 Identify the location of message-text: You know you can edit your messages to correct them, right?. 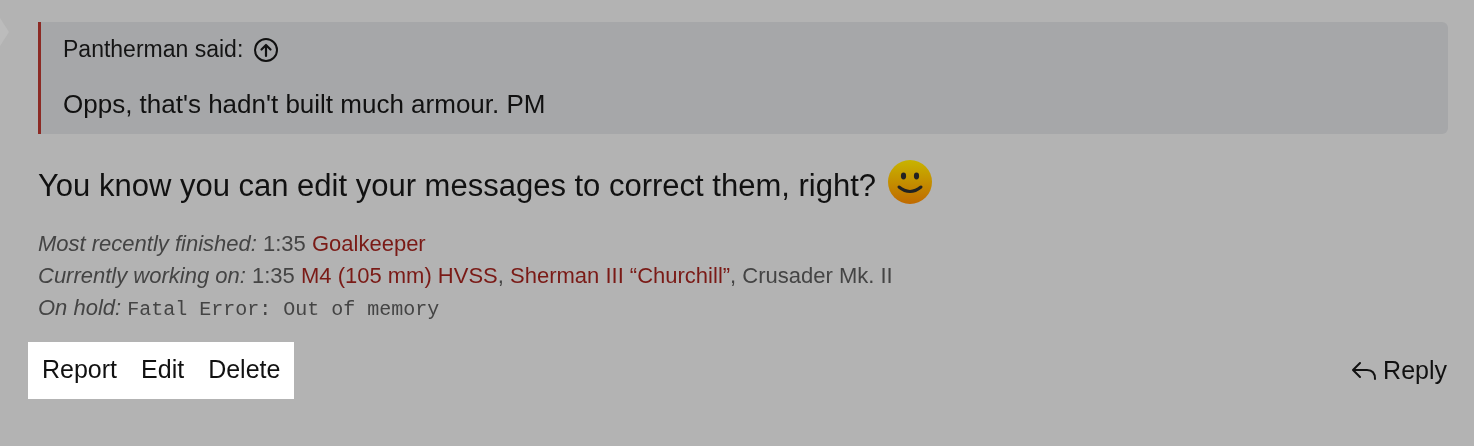
(457, 186).